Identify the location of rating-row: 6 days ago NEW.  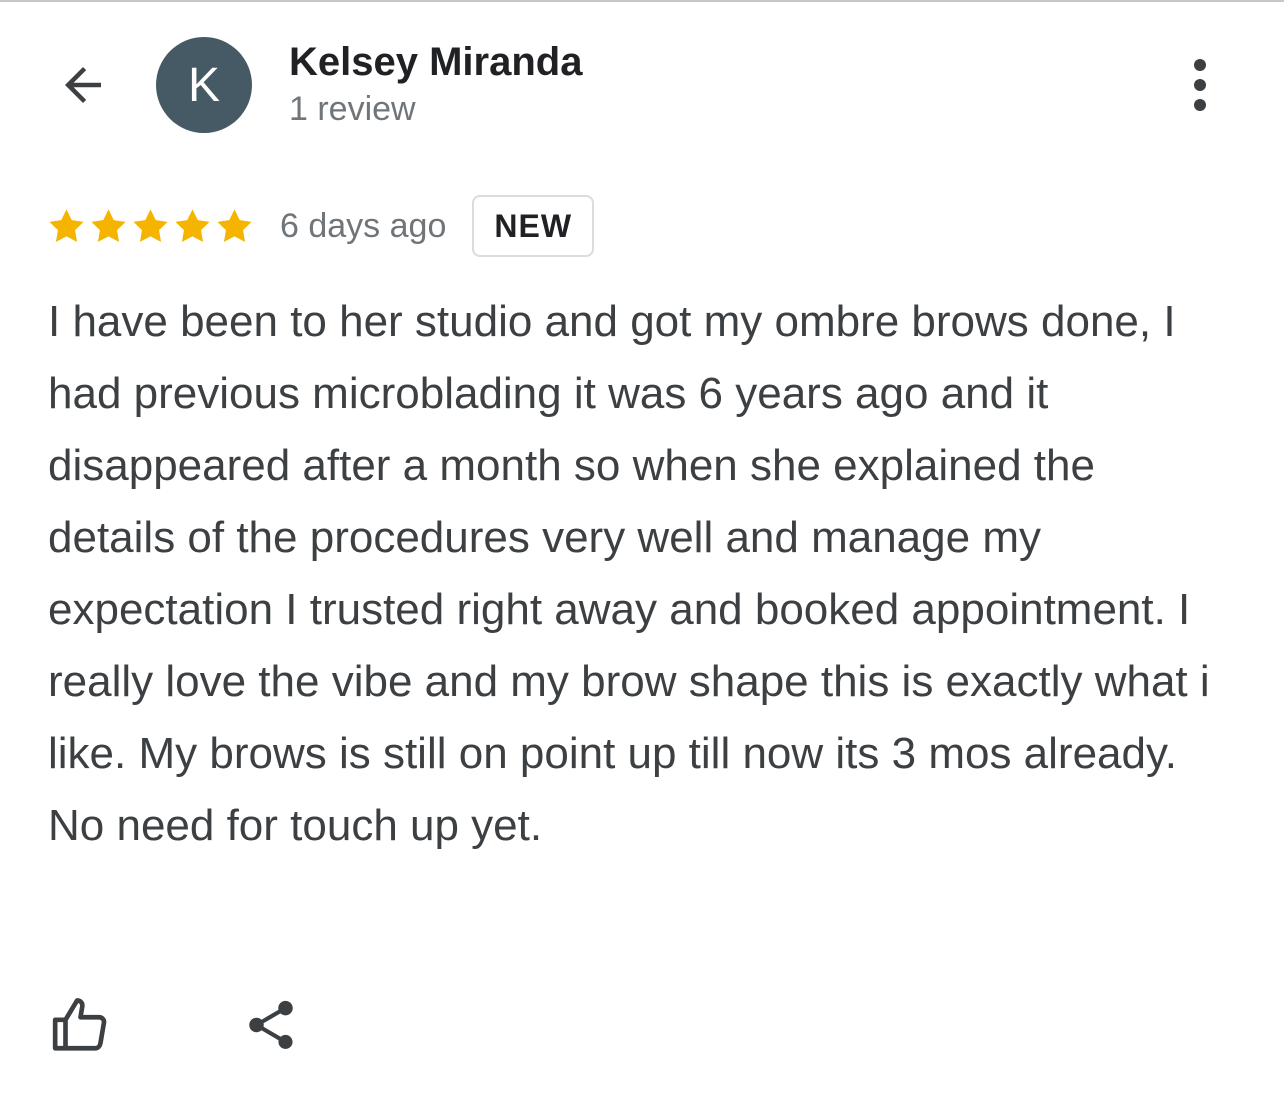
(320, 226).